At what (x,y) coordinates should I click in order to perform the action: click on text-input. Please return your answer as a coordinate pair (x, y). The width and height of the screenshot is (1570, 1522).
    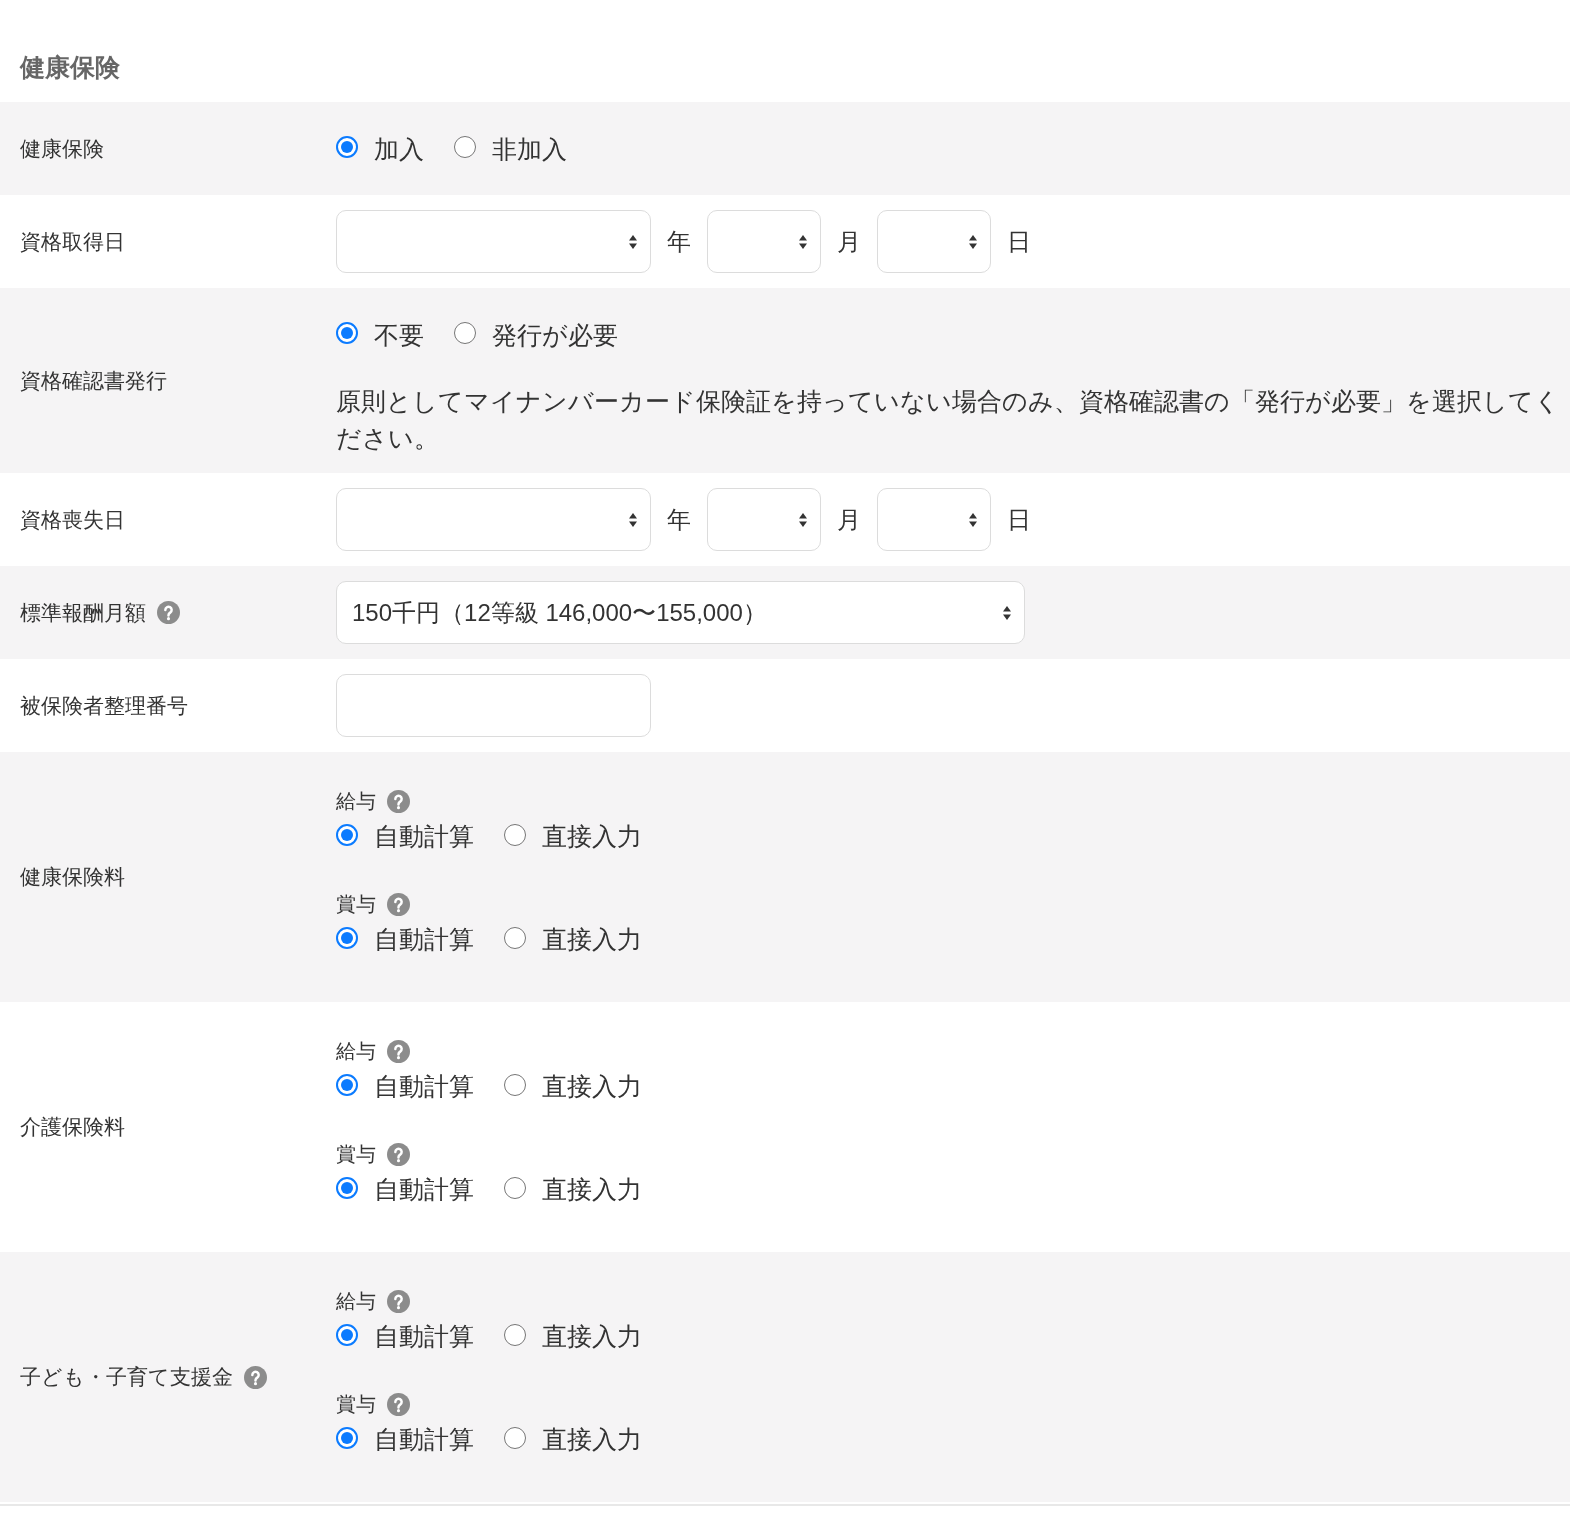
    Looking at the image, I should click on (493, 705).